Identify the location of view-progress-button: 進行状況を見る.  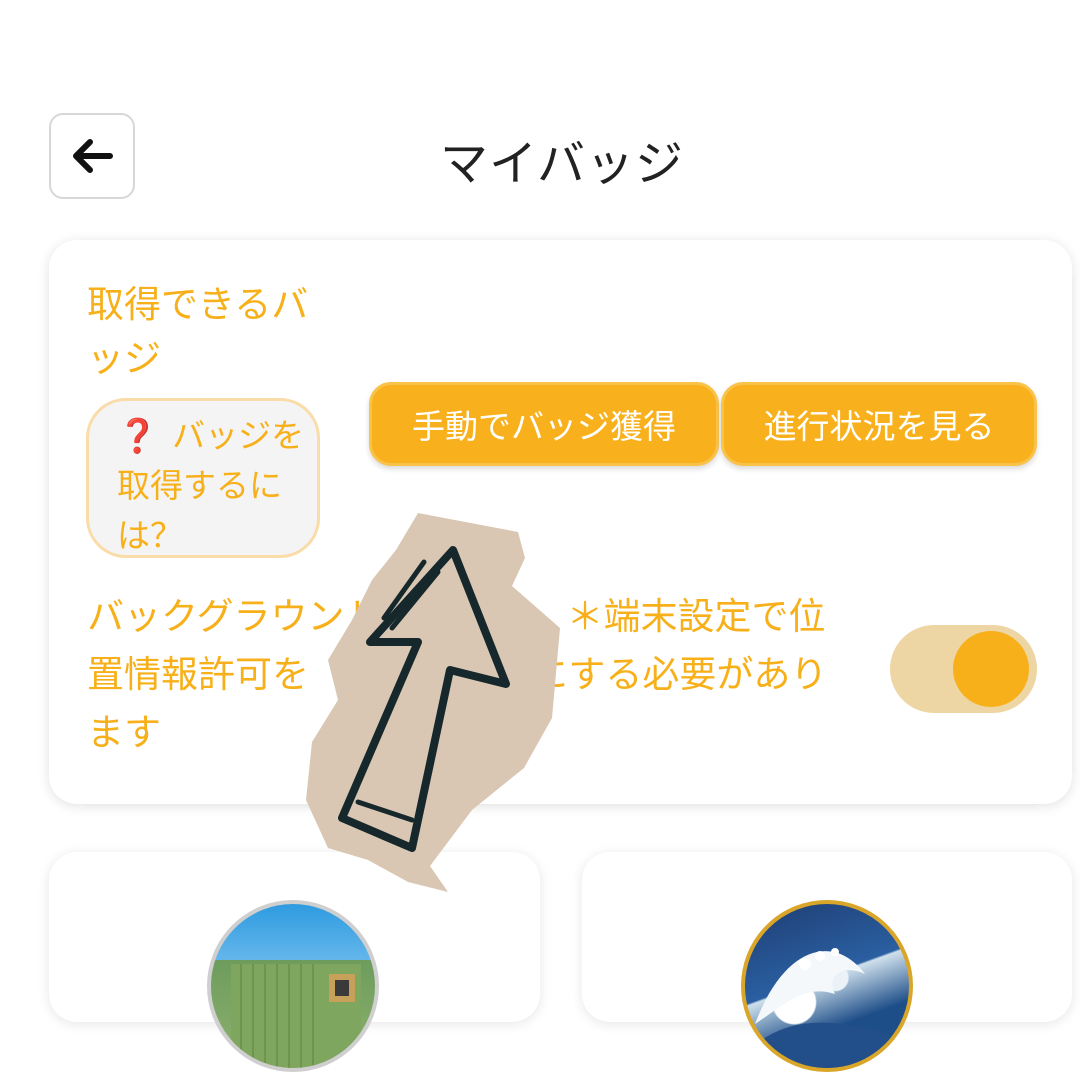
(879, 424).